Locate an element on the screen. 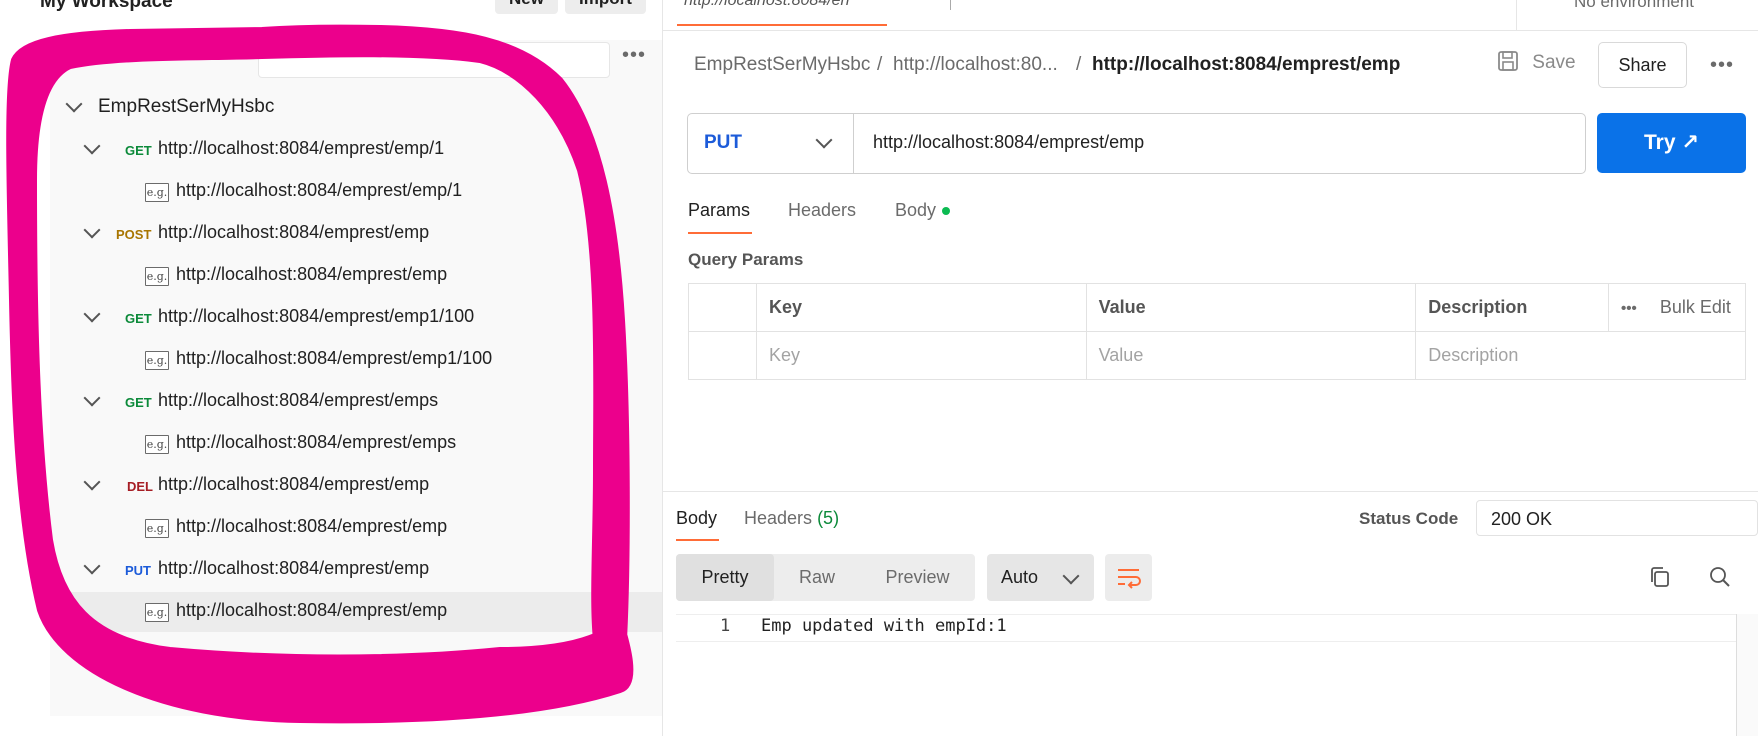 The height and width of the screenshot is (736, 1758). wrap-lines-button is located at coordinates (1128, 577).